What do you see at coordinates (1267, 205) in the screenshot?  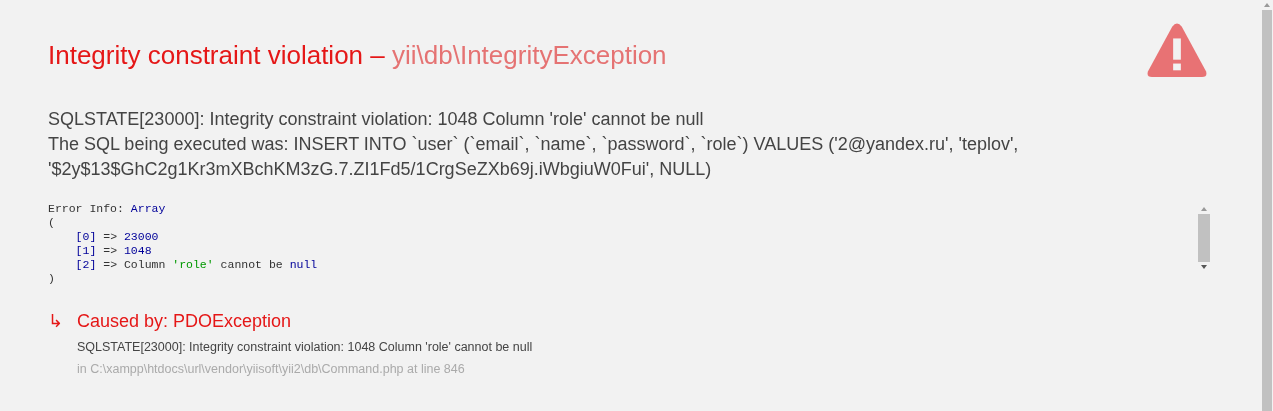 I see `page-scrollbar` at bounding box center [1267, 205].